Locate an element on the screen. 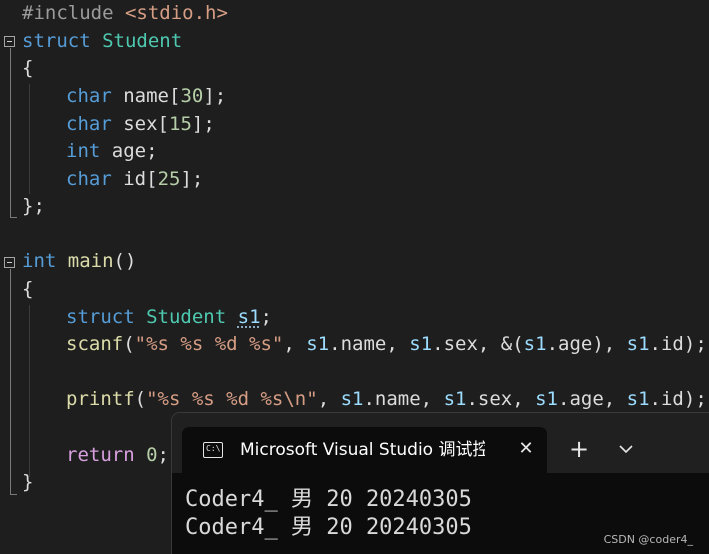  struct-fold-guide-end is located at coordinates (13, 217).